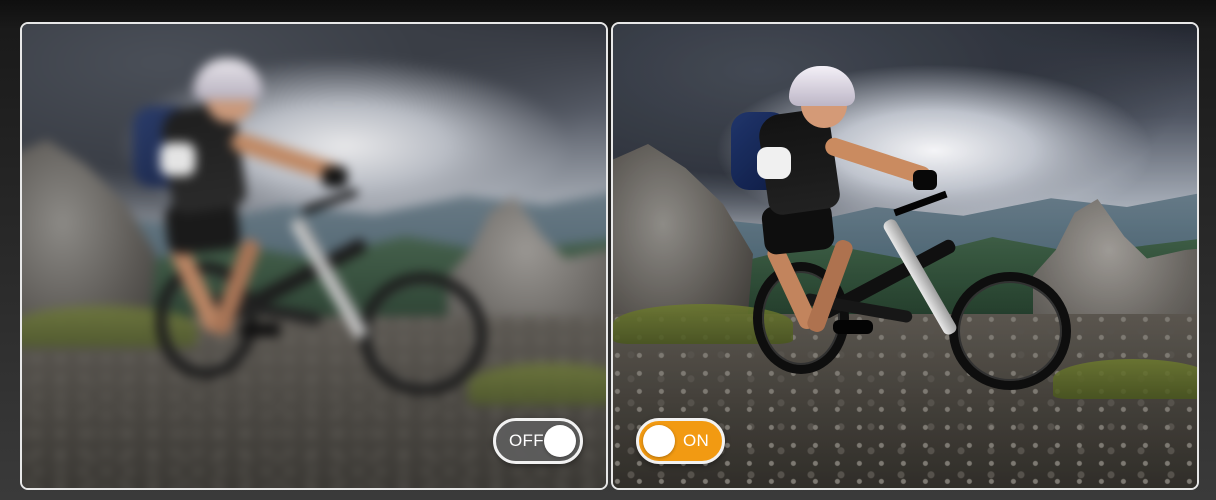 This screenshot has height=500, width=1216. Describe the element at coordinates (696, 440) in the screenshot. I see `on-toggle-label: ON` at that location.